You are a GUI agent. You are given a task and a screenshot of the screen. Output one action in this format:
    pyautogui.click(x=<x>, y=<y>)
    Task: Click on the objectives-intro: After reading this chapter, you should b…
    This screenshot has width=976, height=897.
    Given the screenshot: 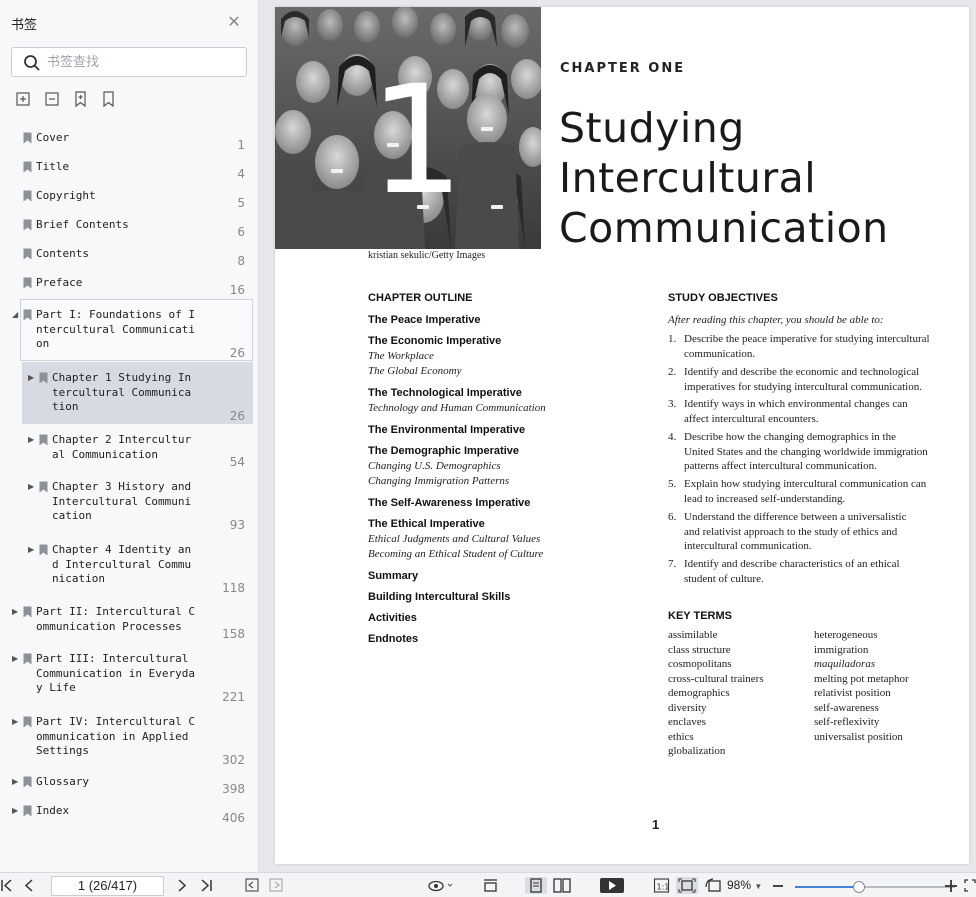 What is the action you would take?
    pyautogui.click(x=776, y=320)
    